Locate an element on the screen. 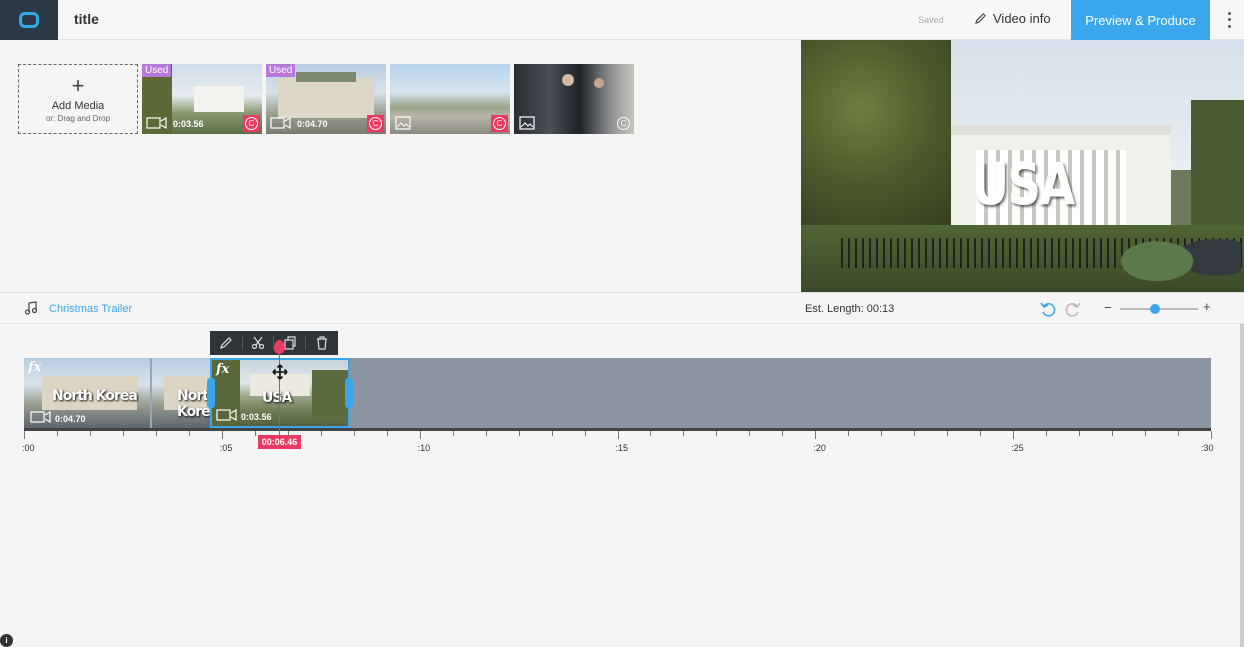 Image resolution: width=1244 pixels, height=647 pixels. video-info-button: Video info is located at coordinates (1012, 18).